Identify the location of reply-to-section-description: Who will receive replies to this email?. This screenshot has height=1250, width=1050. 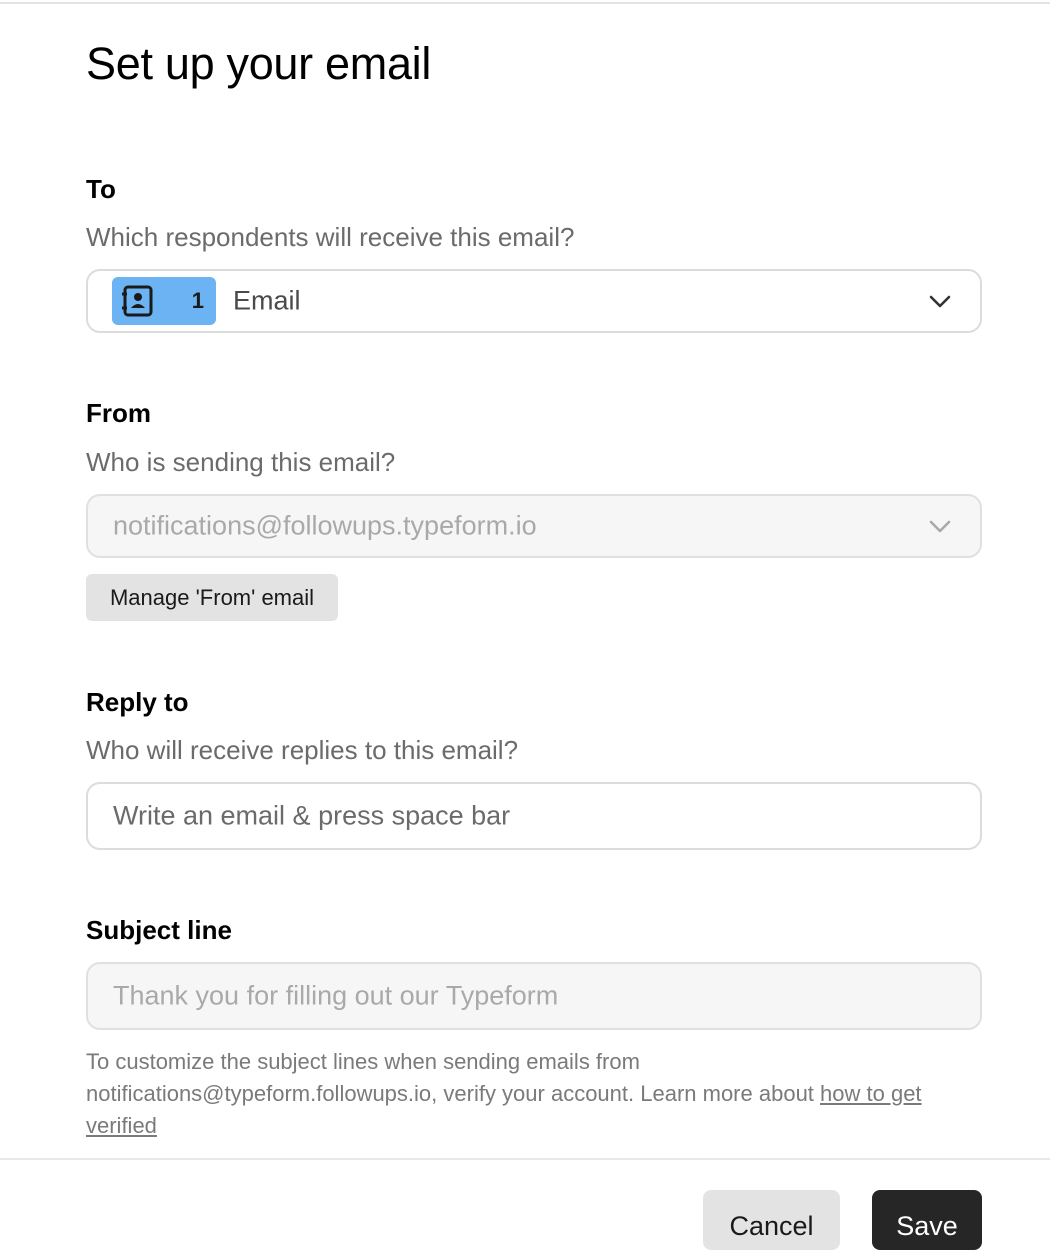
(302, 750).